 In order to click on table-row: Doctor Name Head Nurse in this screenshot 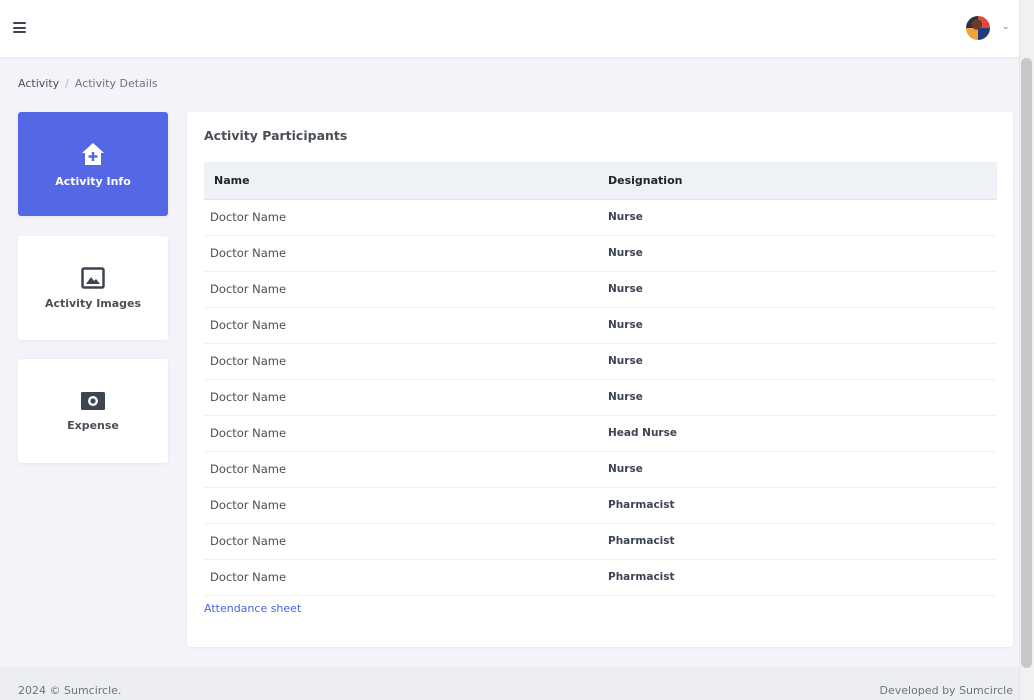, I will do `click(600, 433)`.